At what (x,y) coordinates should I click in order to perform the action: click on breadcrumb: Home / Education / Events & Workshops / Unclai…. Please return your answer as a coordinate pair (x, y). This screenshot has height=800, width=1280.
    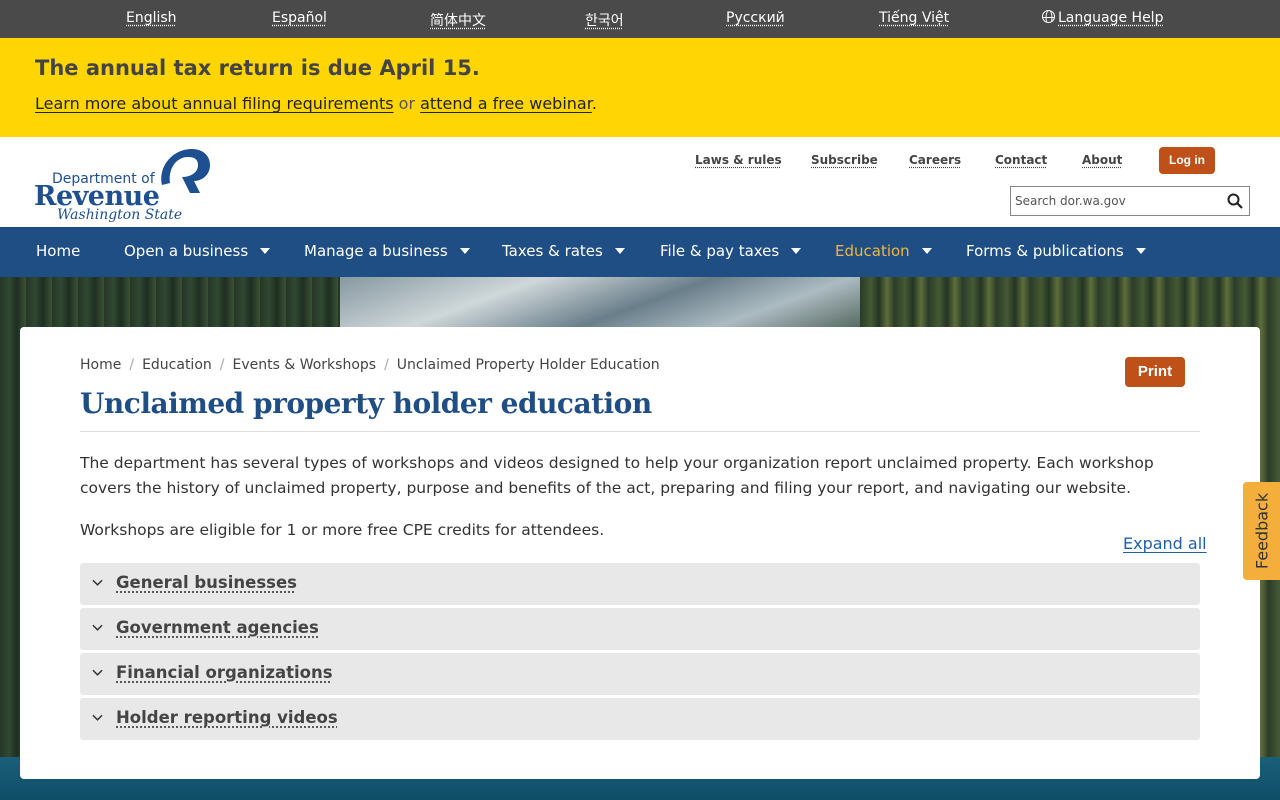
    Looking at the image, I should click on (370, 365).